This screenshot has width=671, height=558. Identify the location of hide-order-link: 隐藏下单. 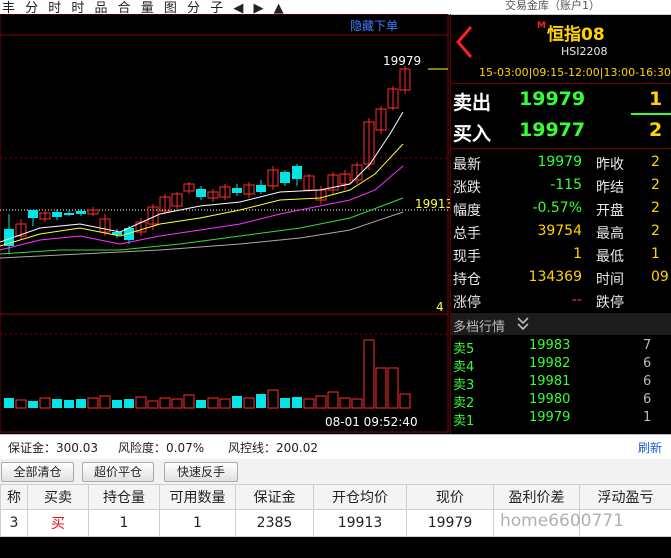
(374, 25).